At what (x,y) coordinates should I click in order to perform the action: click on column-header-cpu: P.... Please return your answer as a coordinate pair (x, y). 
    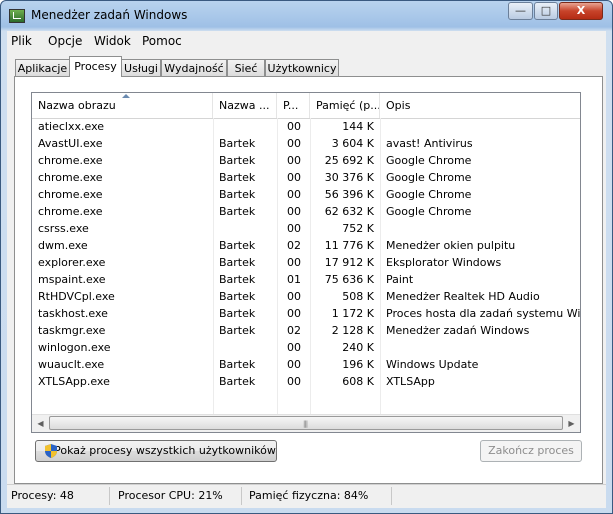
    Looking at the image, I should click on (293, 105).